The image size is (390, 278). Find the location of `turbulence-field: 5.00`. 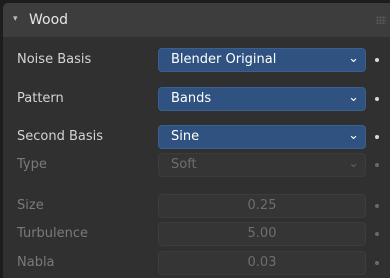

turbulence-field: 5.00 is located at coordinates (262, 234).